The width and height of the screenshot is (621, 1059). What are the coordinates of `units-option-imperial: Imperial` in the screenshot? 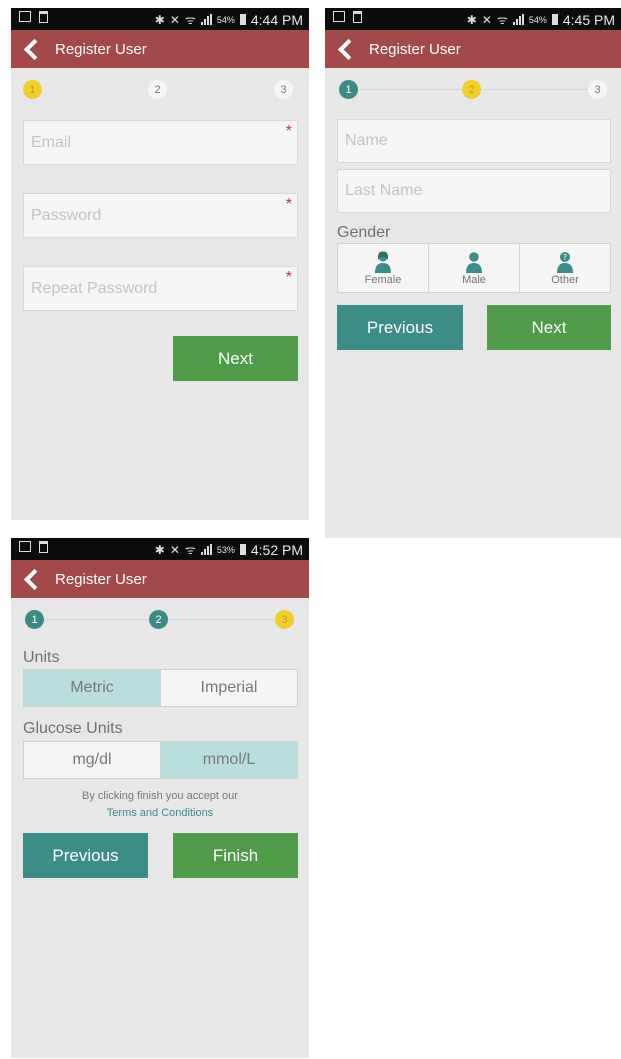 It's located at (228, 688).